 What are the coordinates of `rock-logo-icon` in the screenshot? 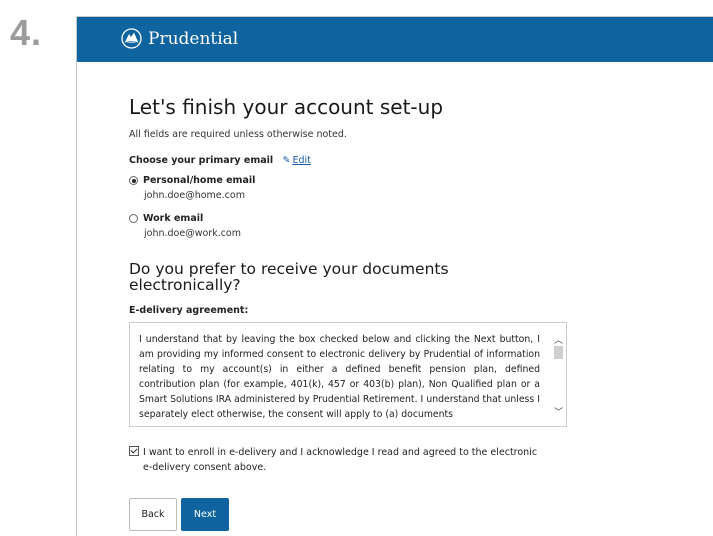 It's located at (131, 38).